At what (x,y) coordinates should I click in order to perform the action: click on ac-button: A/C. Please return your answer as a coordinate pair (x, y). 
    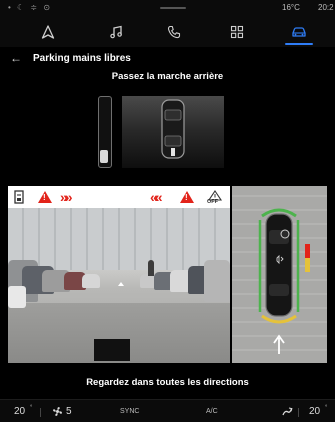
    Looking at the image, I should click on (212, 411).